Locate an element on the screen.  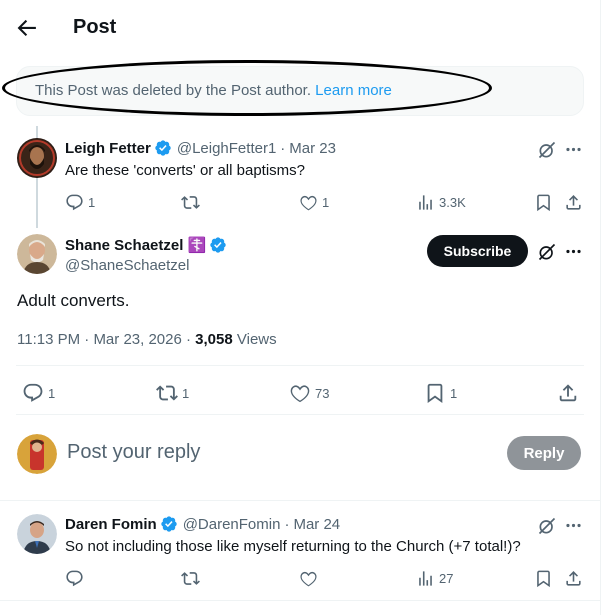
views-label: Views is located at coordinates (256, 339).